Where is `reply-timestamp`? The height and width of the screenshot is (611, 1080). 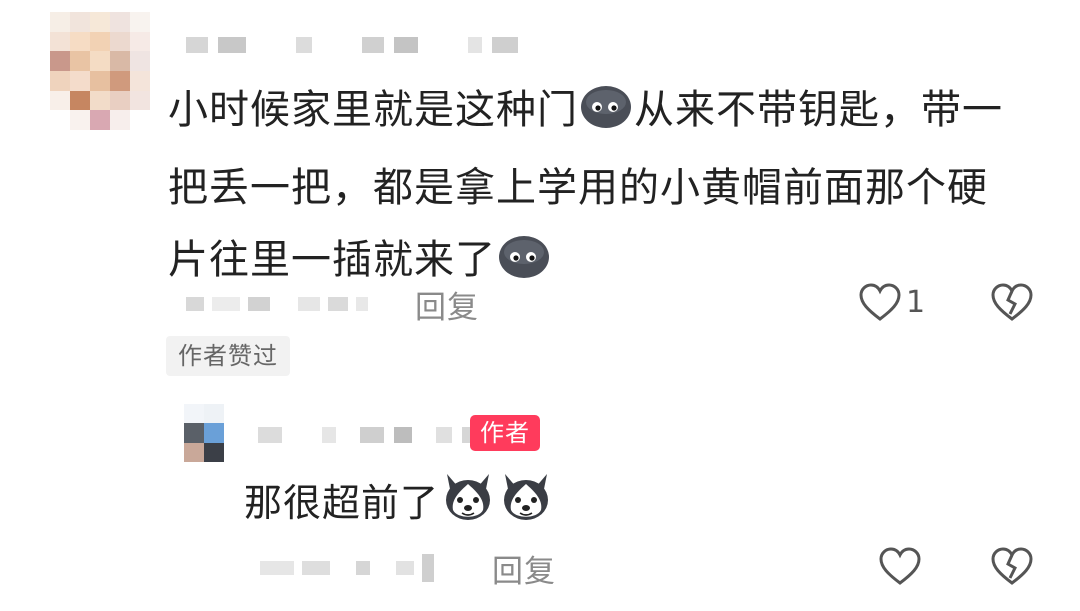
reply-timestamp is located at coordinates (347, 568).